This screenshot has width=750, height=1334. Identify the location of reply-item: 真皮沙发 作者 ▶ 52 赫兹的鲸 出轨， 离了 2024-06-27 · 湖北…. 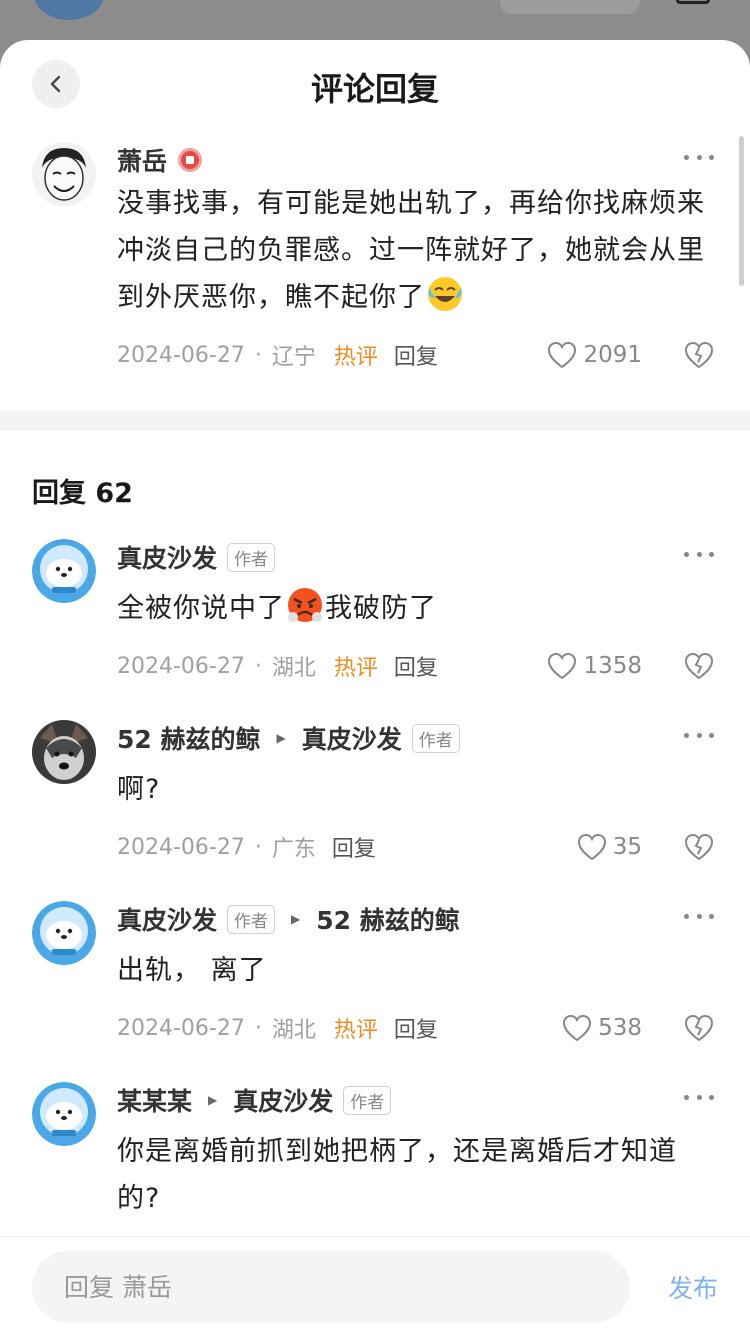
(375, 974).